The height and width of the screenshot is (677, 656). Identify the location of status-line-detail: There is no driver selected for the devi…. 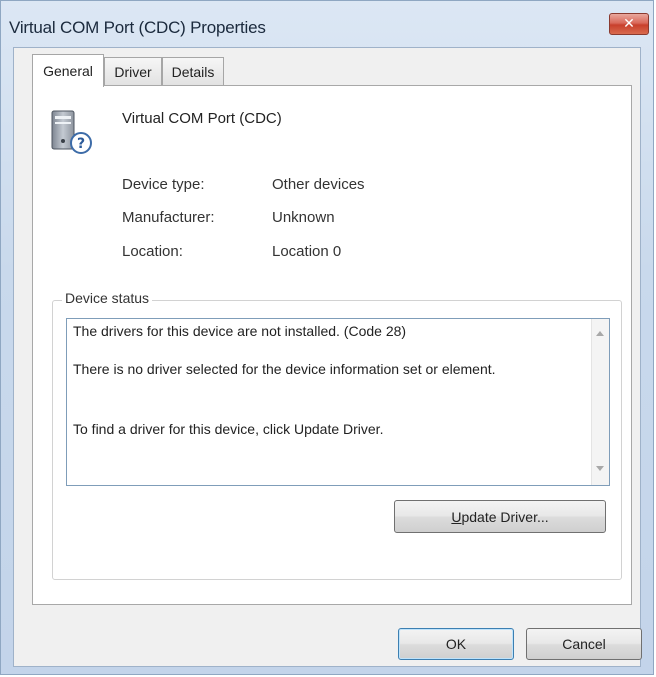
(284, 369).